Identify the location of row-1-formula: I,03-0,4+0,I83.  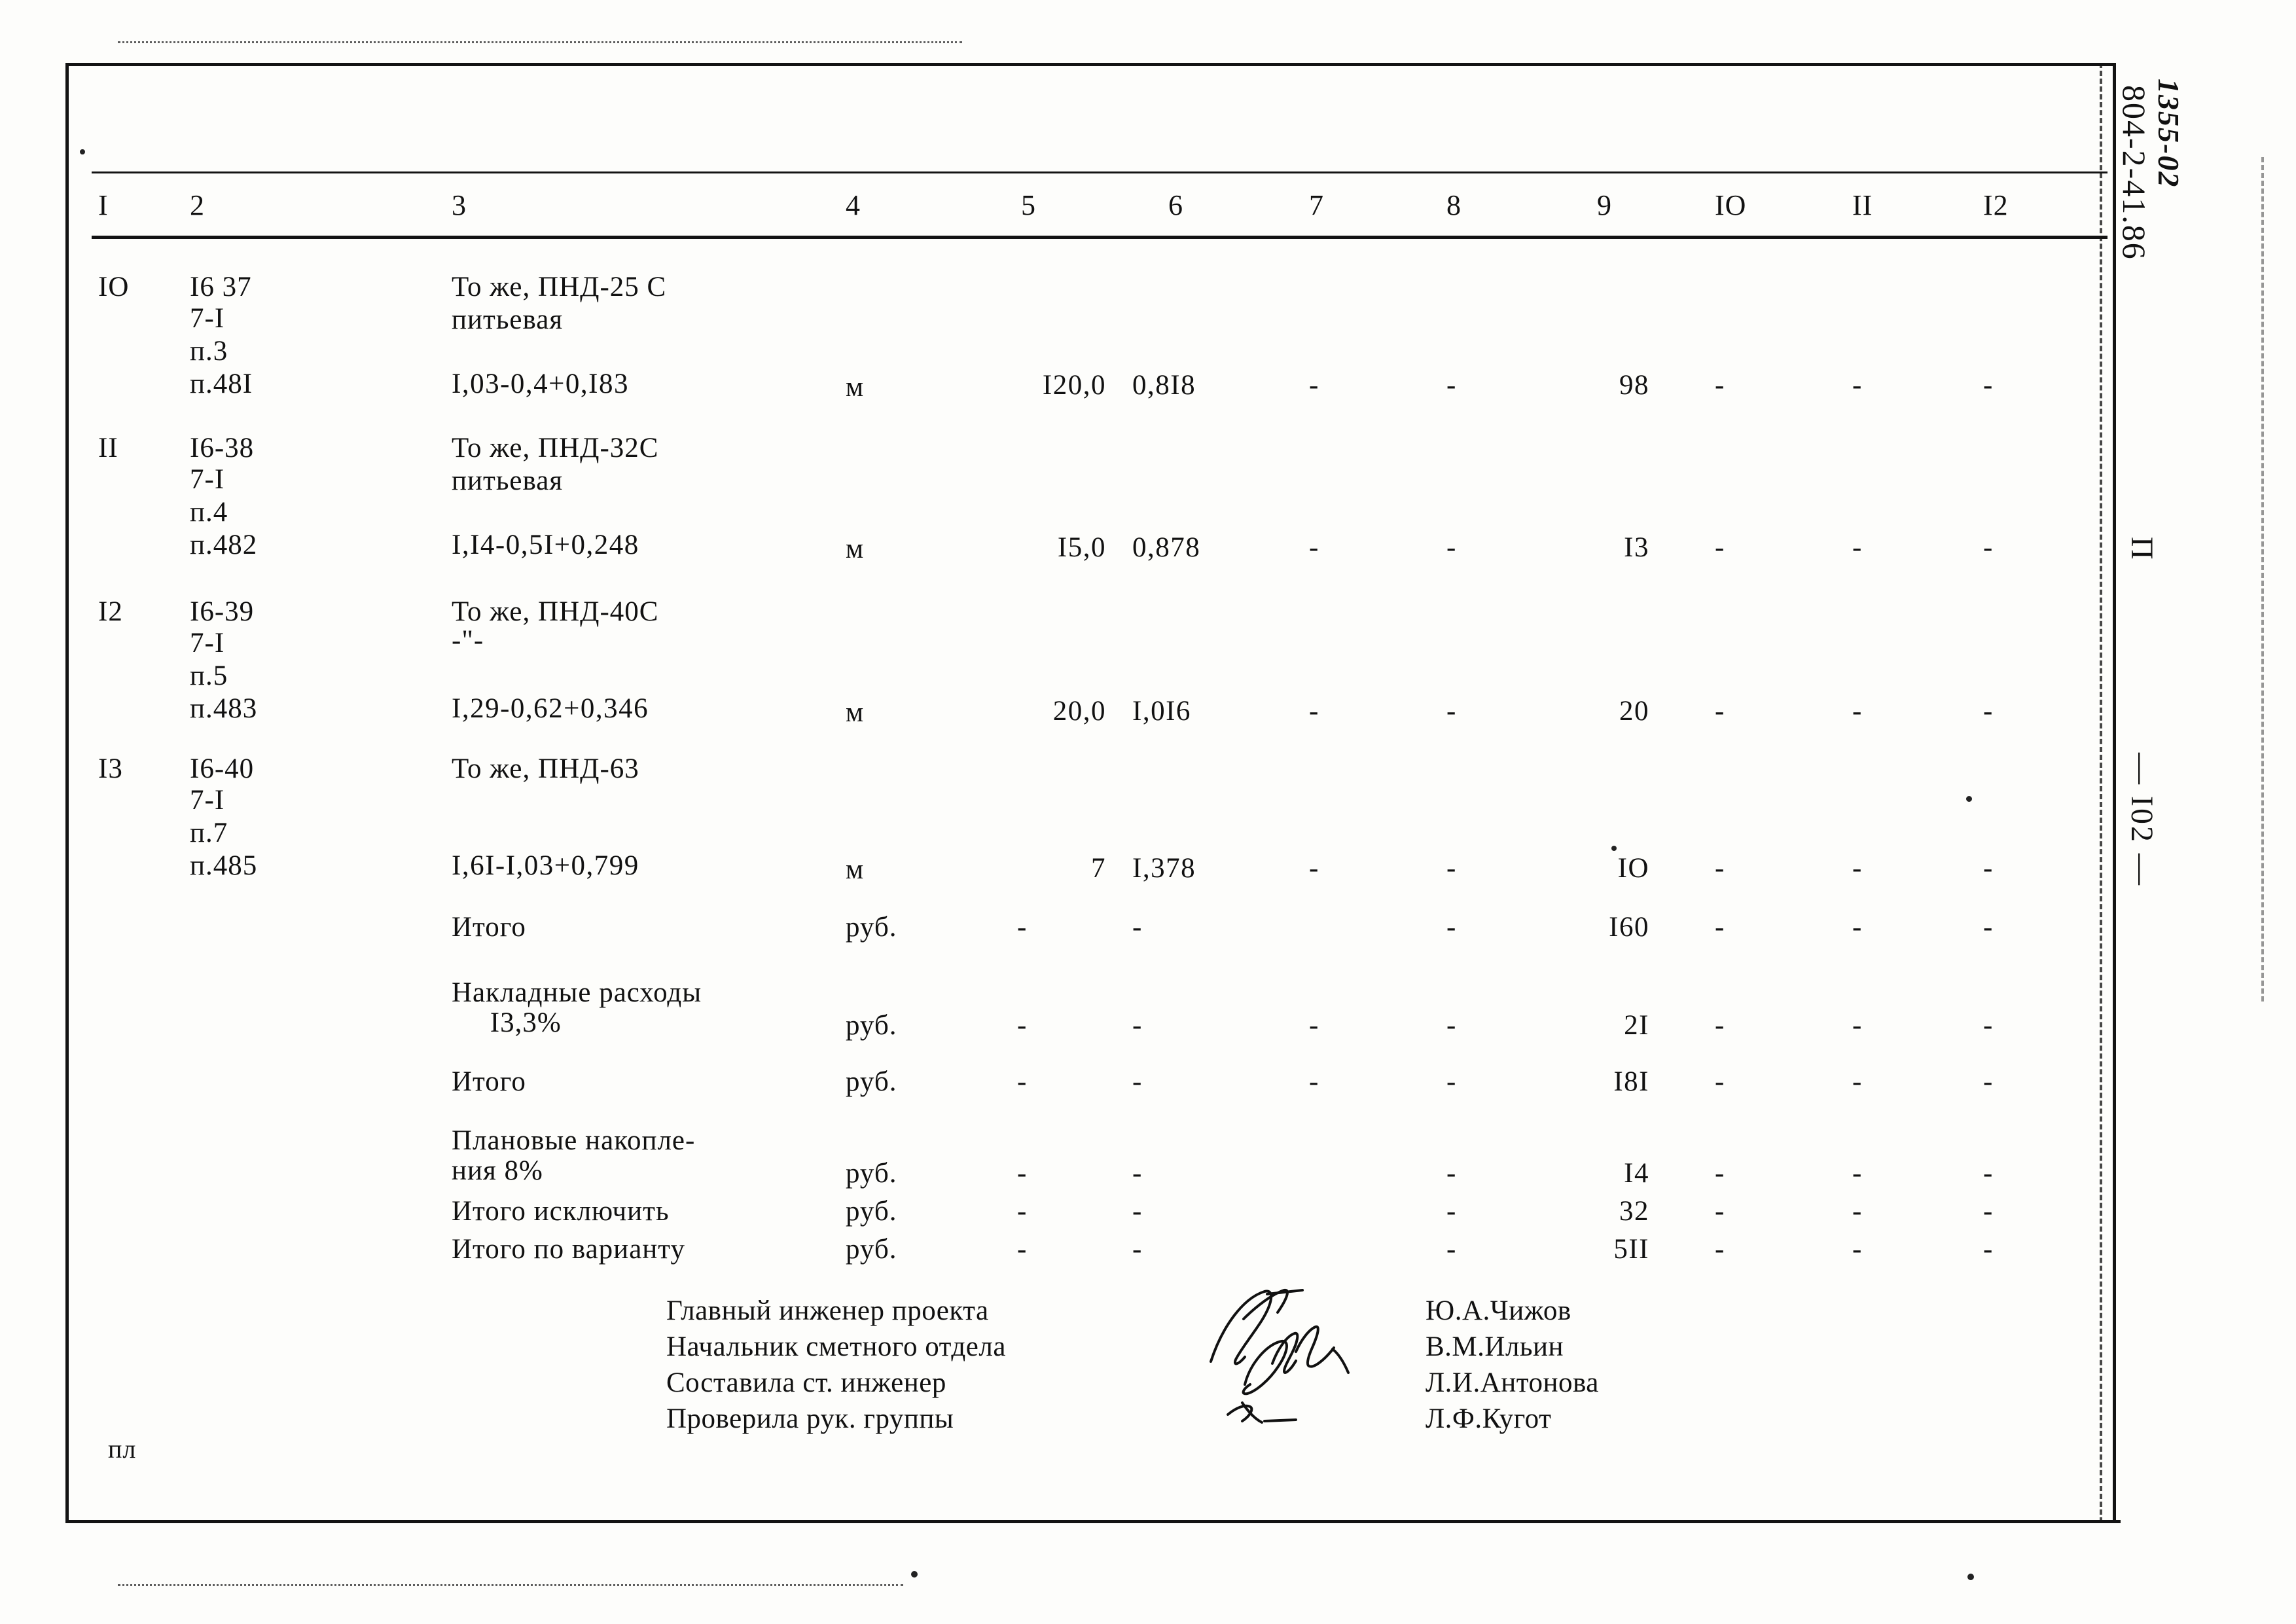
(540, 384).